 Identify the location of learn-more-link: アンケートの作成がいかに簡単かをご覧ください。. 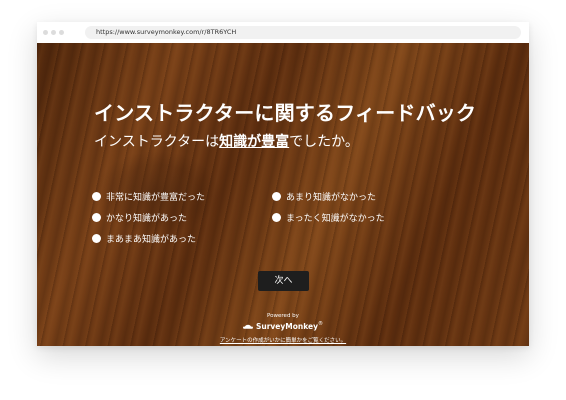
(283, 340).